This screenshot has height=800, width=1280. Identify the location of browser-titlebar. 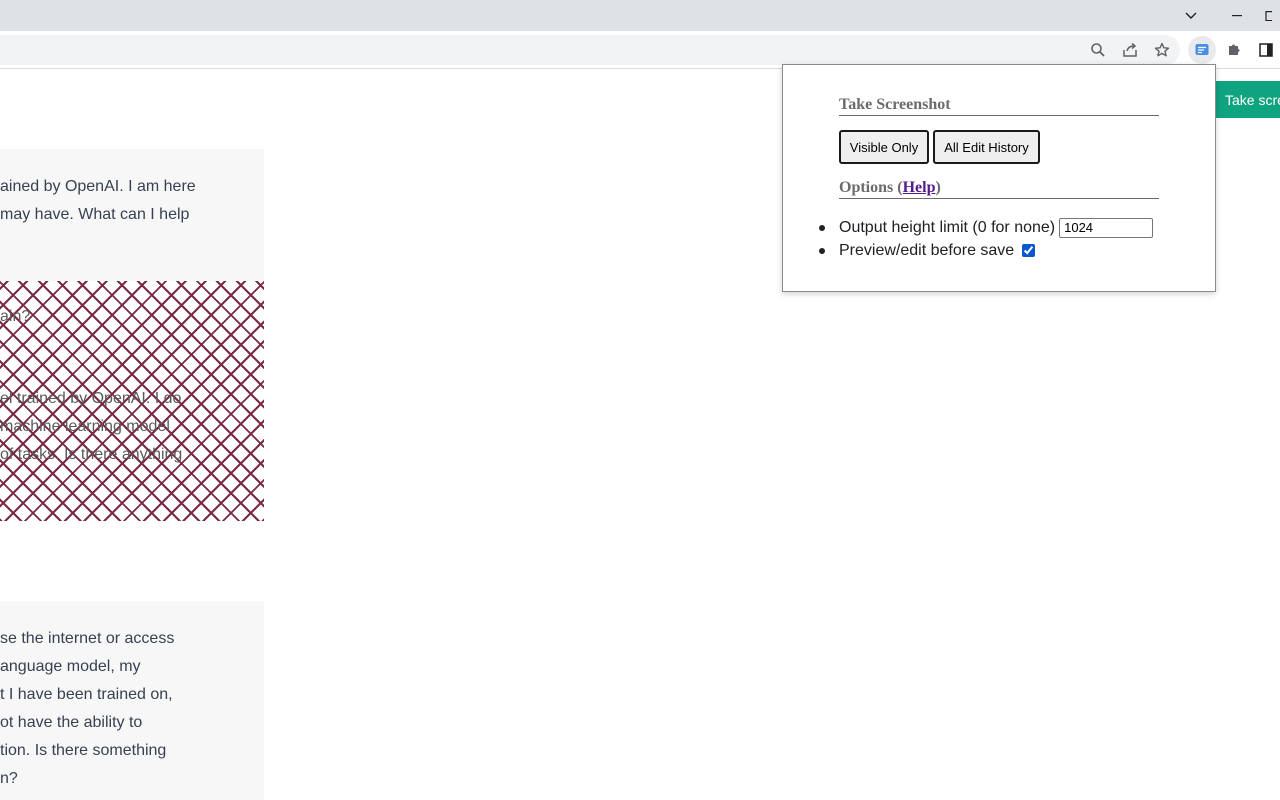
(640, 15).